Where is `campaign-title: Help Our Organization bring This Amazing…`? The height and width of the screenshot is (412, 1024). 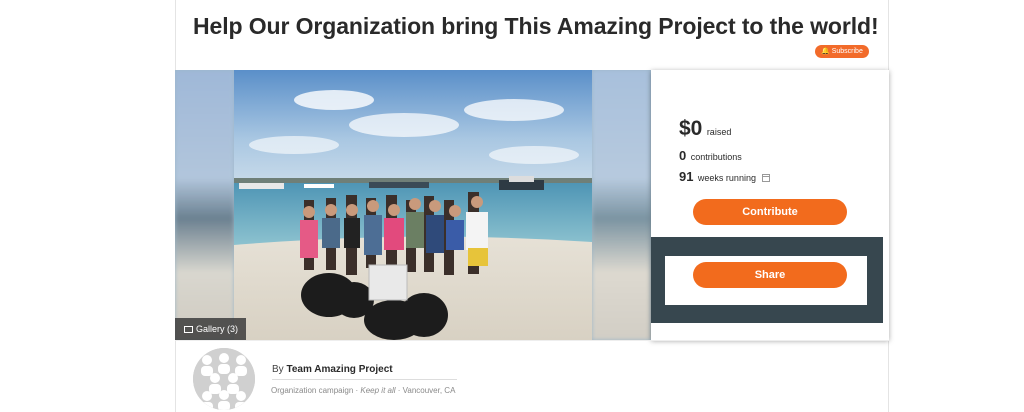 campaign-title: Help Our Organization bring This Amazing… is located at coordinates (536, 26).